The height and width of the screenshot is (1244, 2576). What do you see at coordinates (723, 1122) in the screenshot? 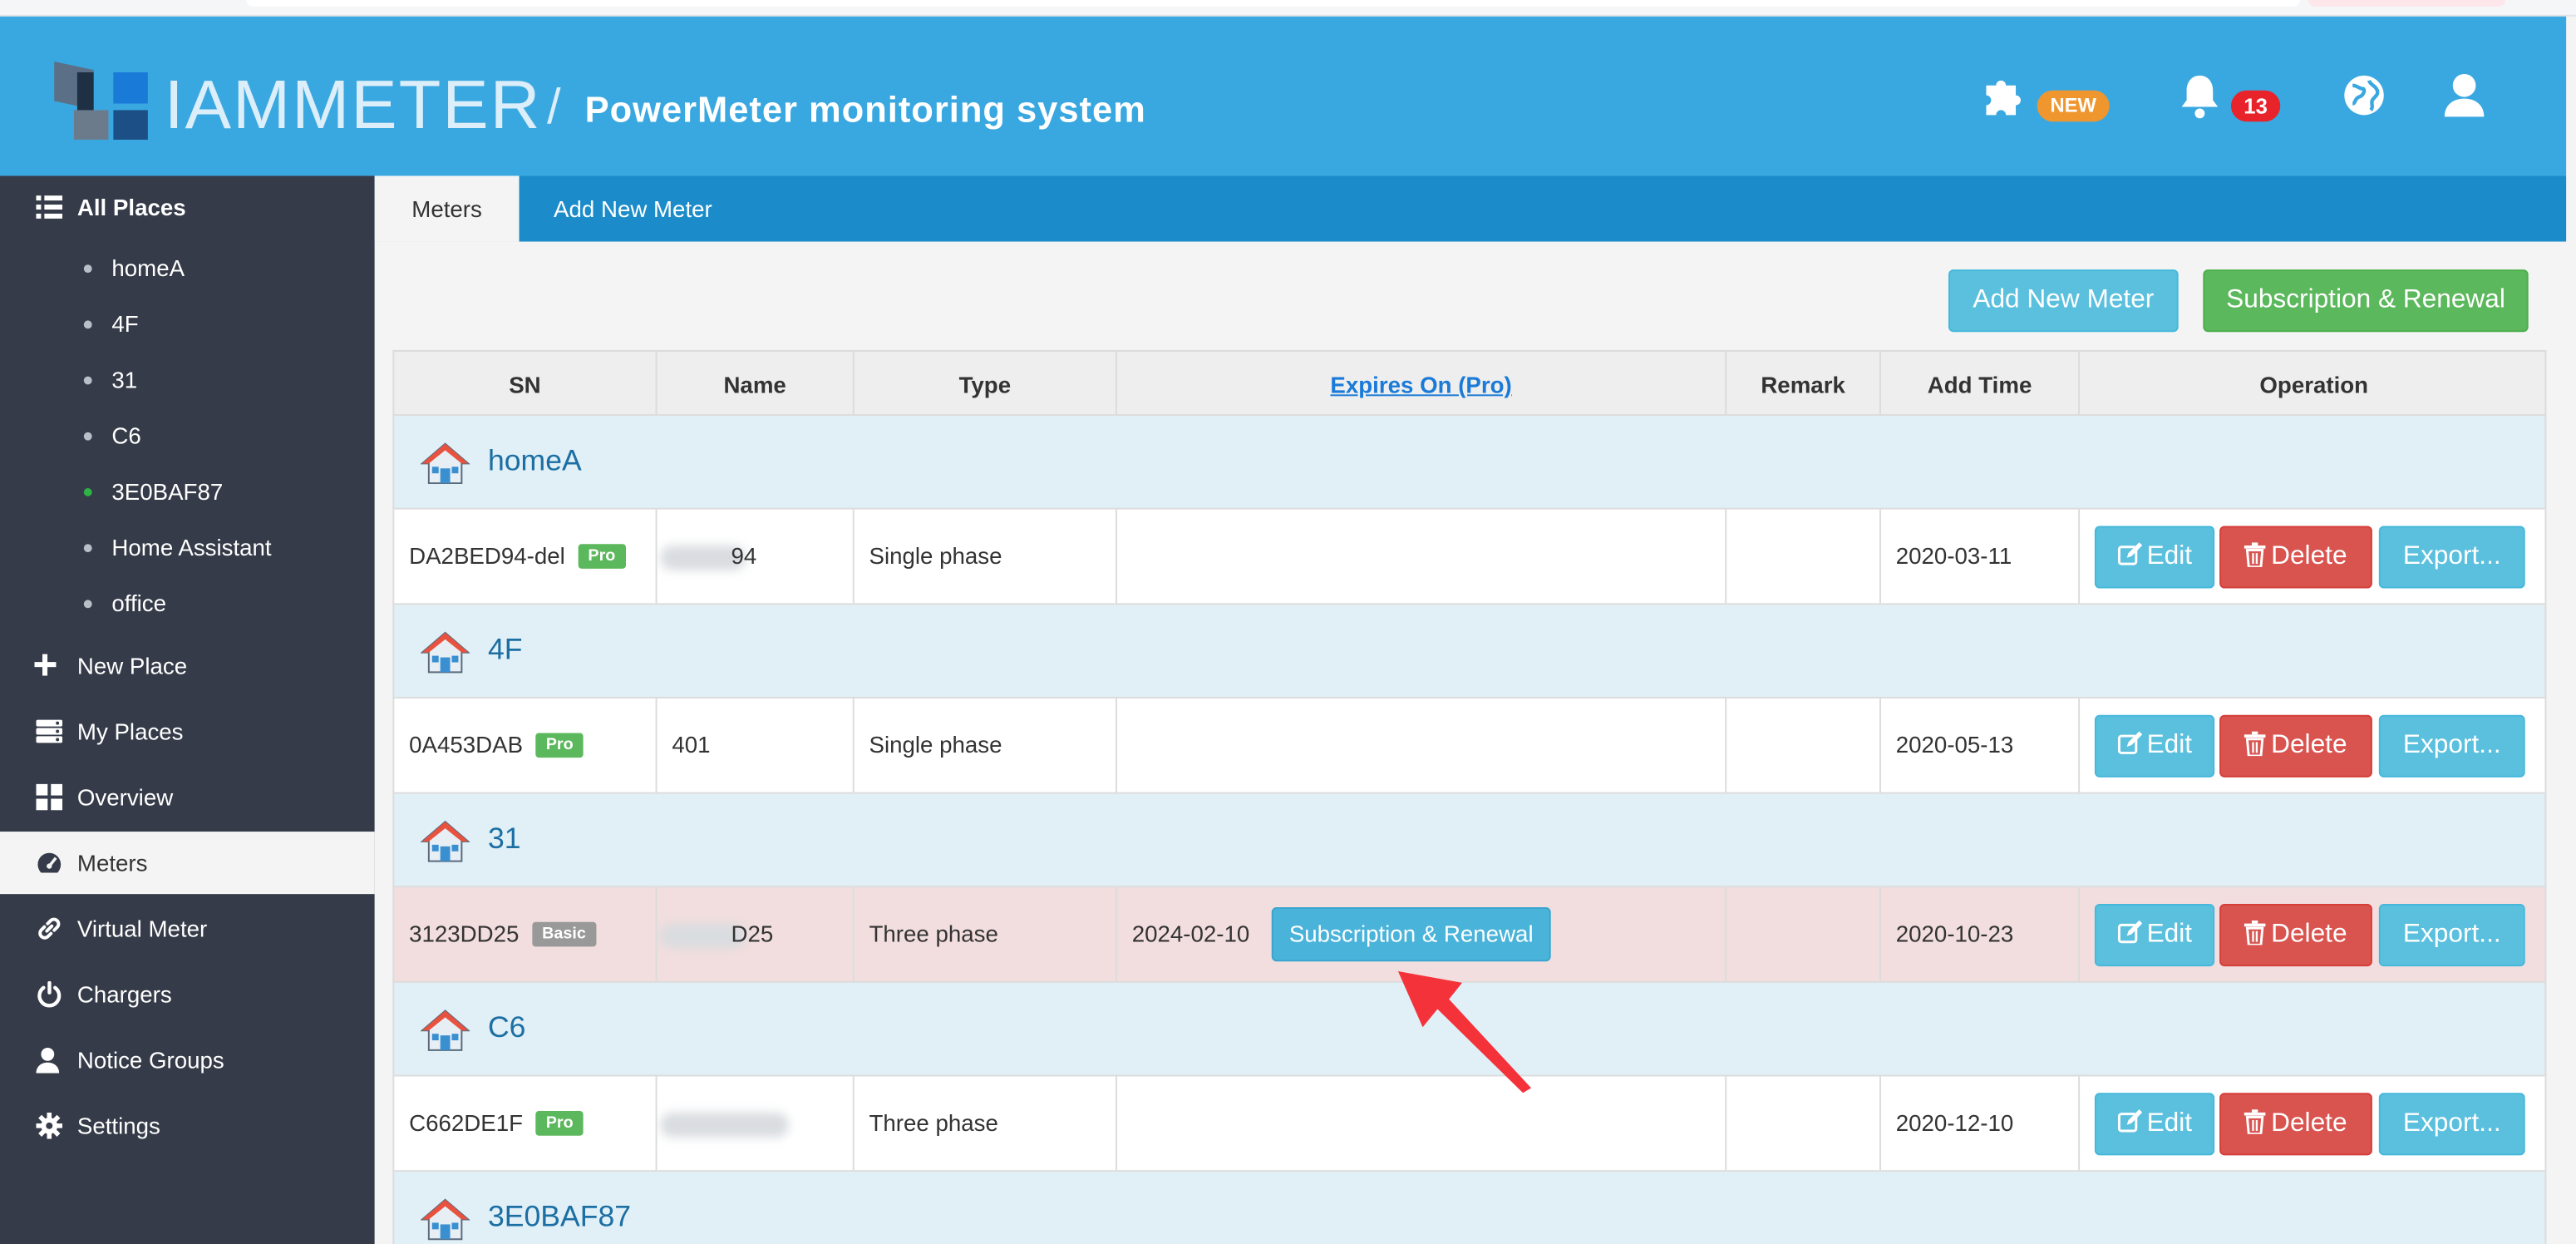
I see `meter-name` at bounding box center [723, 1122].